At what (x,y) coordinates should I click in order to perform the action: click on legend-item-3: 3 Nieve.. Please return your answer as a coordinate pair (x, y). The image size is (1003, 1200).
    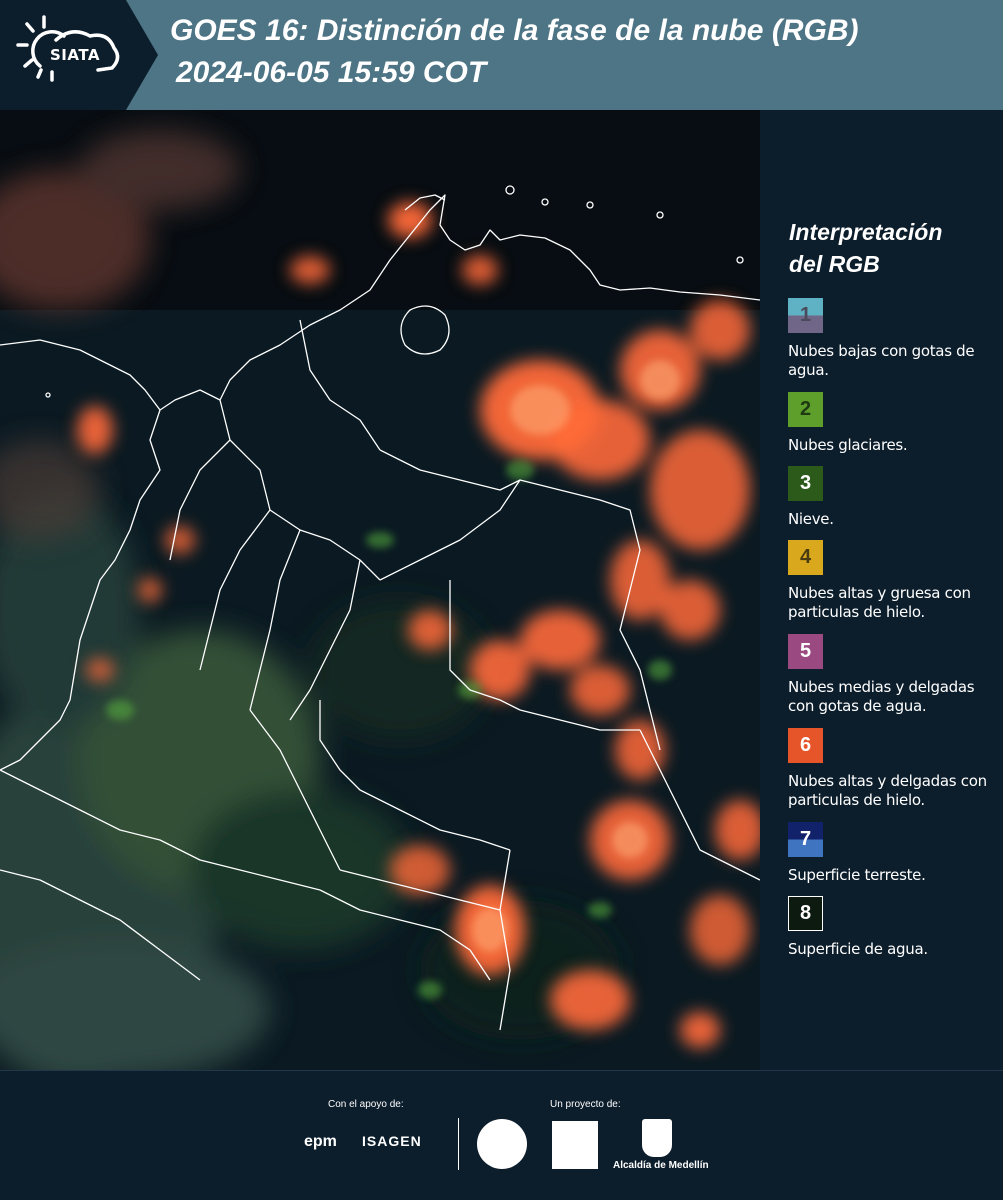
    Looking at the image, I should click on (893, 497).